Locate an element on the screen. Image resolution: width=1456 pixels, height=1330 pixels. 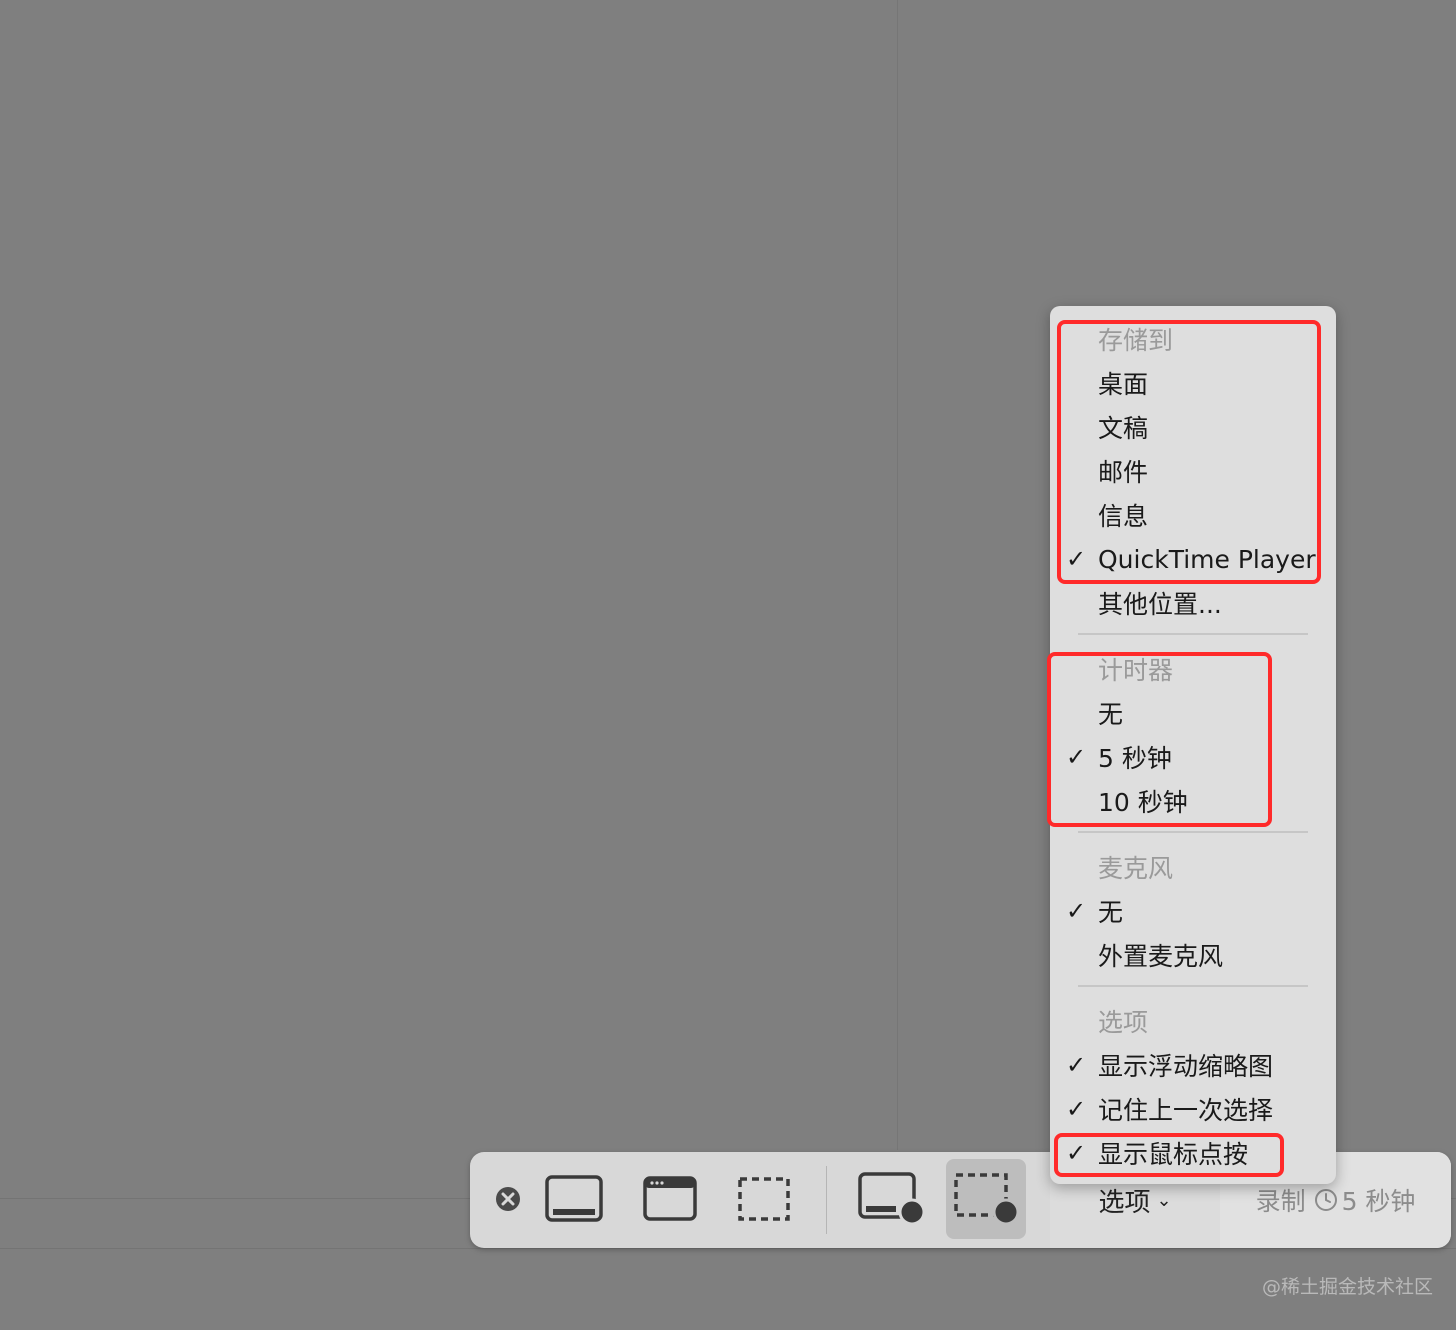
menu-item-messages: 信息 is located at coordinates (1193, 515).